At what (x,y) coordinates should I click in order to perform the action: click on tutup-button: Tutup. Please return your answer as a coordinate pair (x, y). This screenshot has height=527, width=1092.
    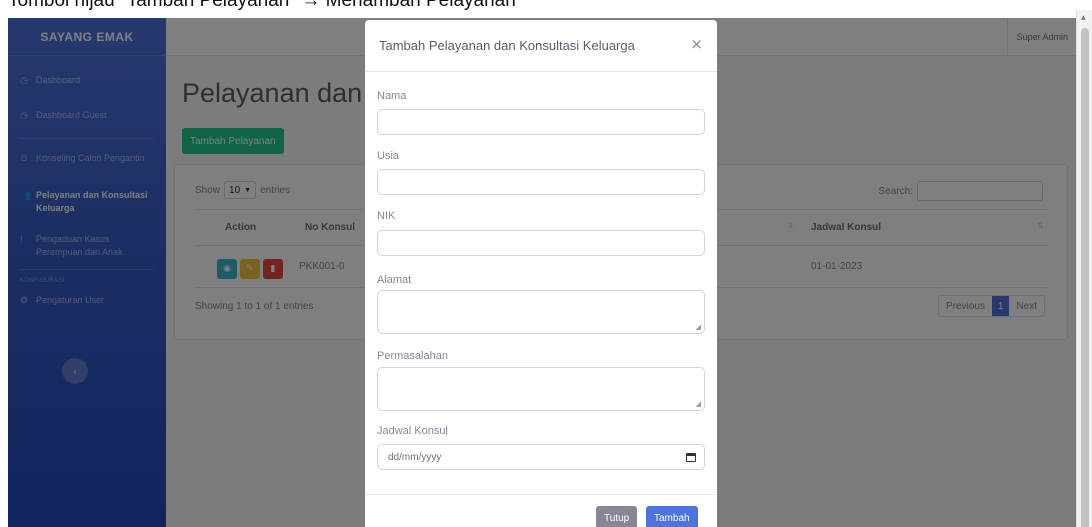
    Looking at the image, I should click on (617, 516).